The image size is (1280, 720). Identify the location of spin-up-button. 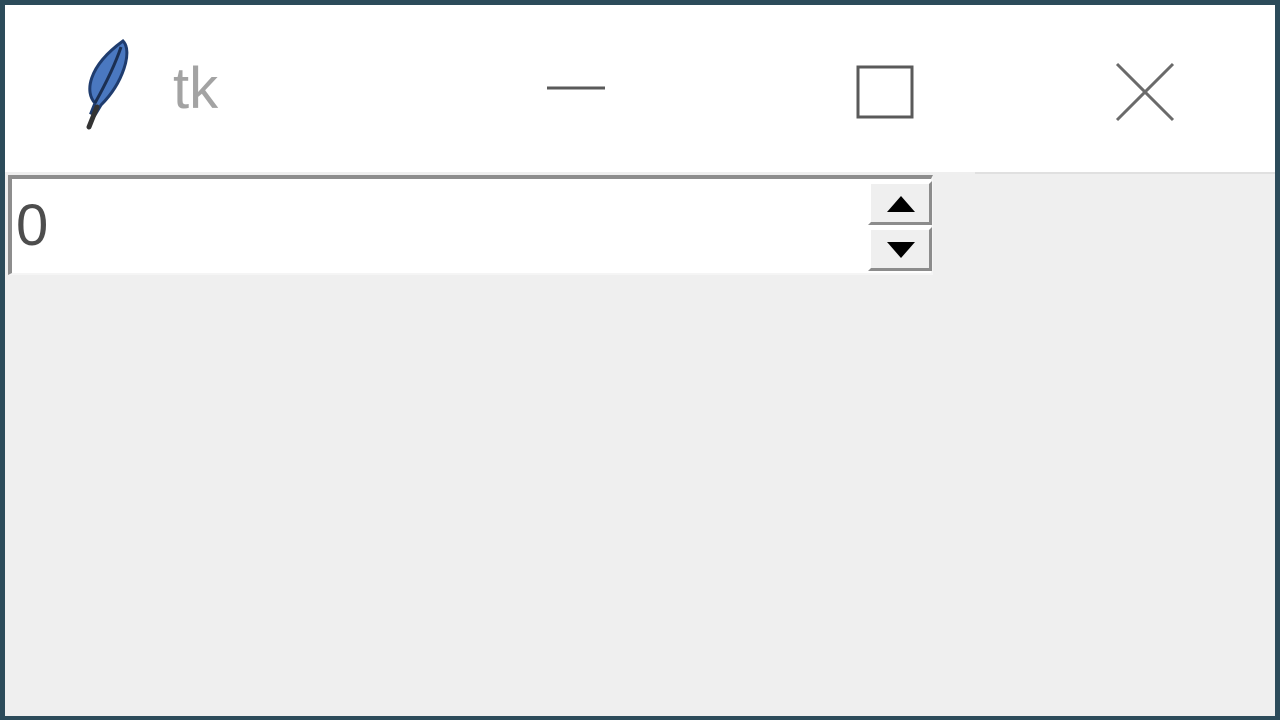
(900, 203).